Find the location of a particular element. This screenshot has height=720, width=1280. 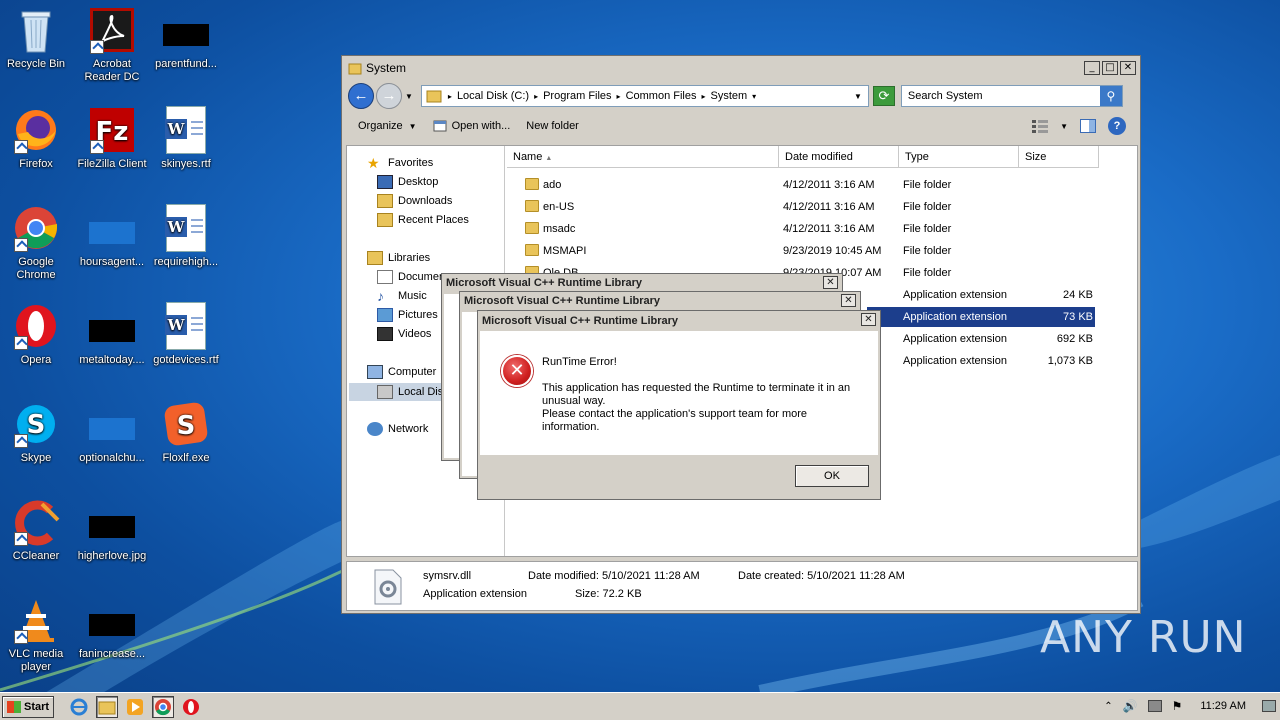

desktop-icon-skinyes: W skinyes.rtf is located at coordinates (186, 138).